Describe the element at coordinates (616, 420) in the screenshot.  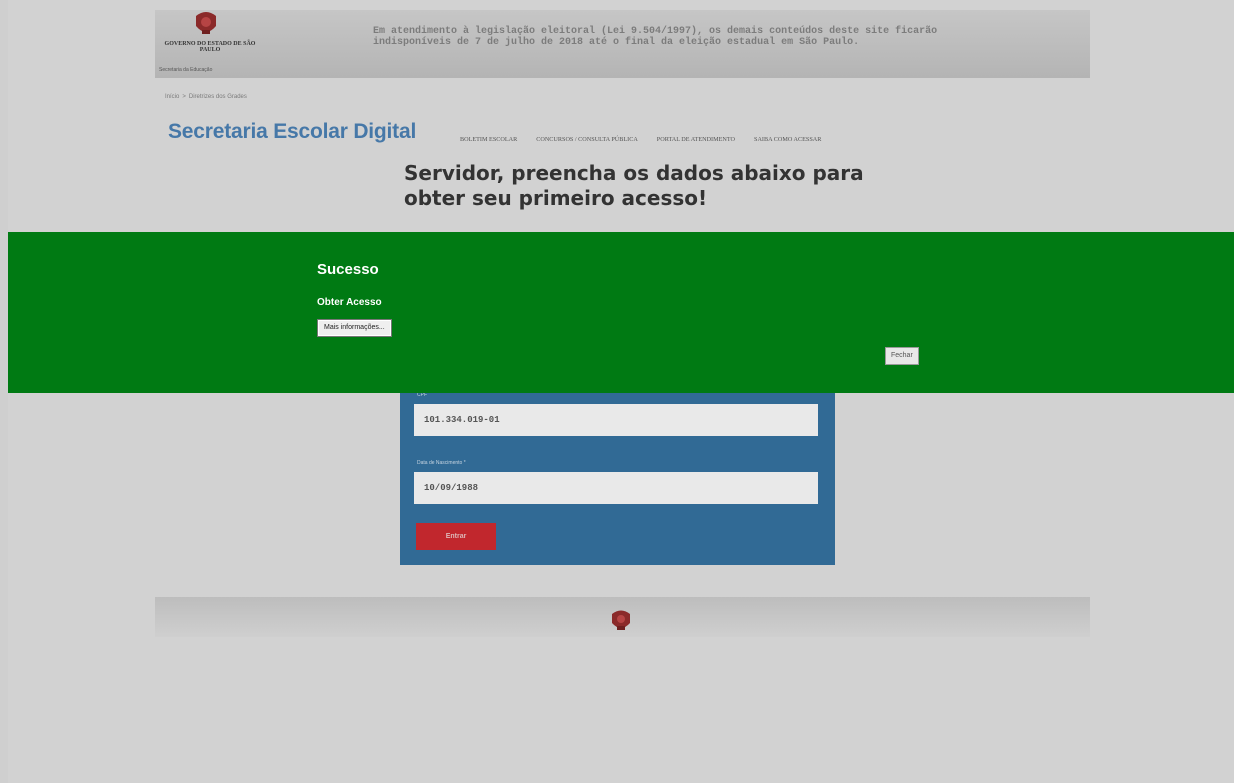
I see `cpf-field: 101.334.019-01` at that location.